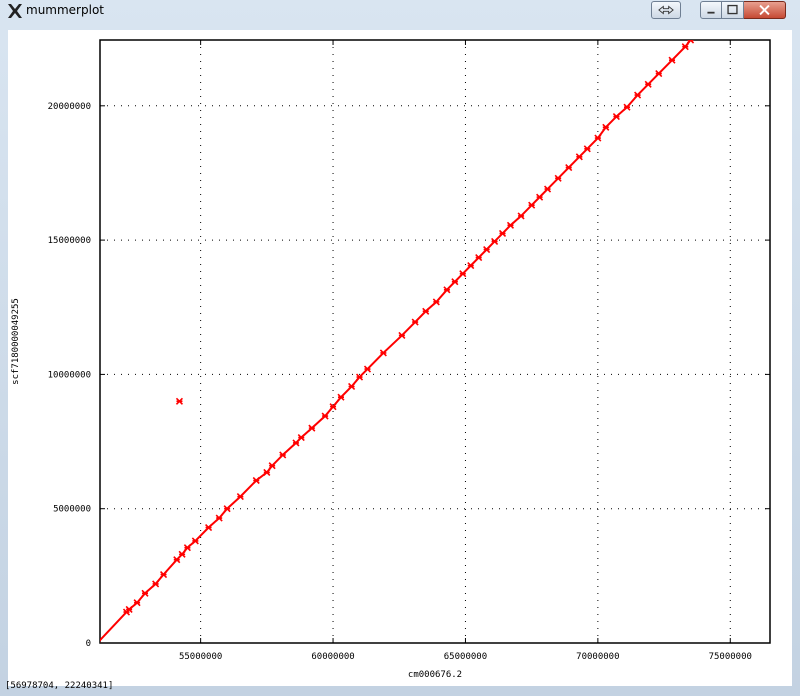 Image resolution: width=800 pixels, height=696 pixels. I want to click on minimize-icon, so click(711, 12).